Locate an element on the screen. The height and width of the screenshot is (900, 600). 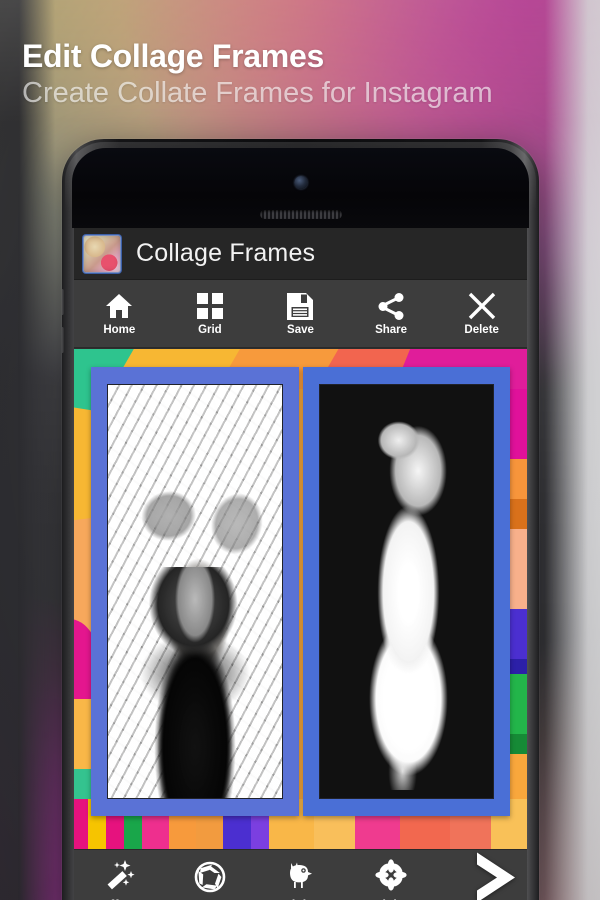
toolbar-label-save: Save is located at coordinates (300, 330).